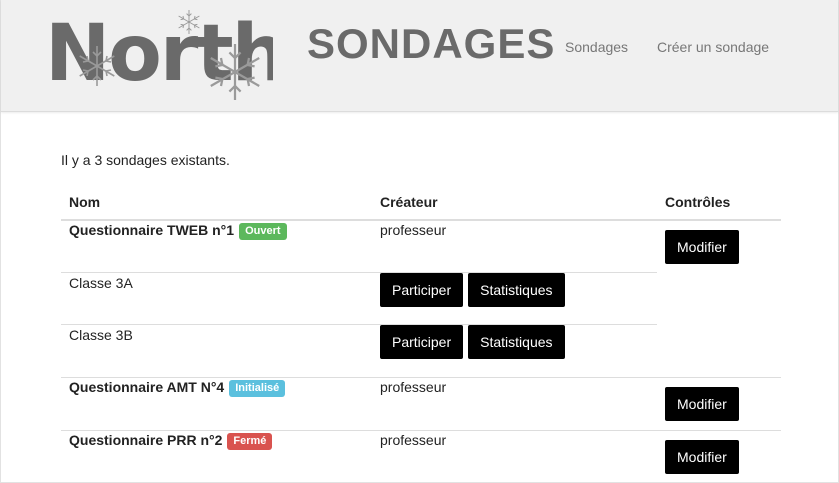  I want to click on status-badge: Fermé, so click(250, 441).